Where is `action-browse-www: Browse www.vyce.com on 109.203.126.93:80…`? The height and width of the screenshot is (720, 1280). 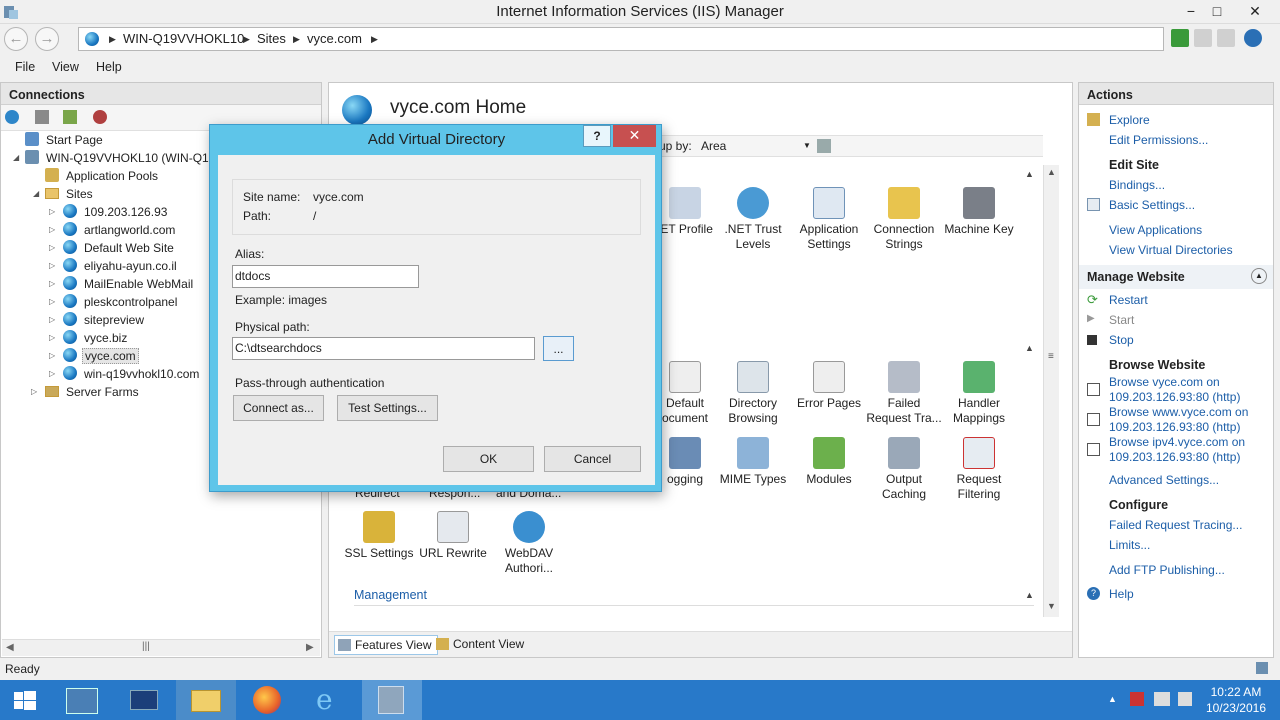 action-browse-www: Browse www.vyce.com on 109.203.126.93:80… is located at coordinates (1189, 420).